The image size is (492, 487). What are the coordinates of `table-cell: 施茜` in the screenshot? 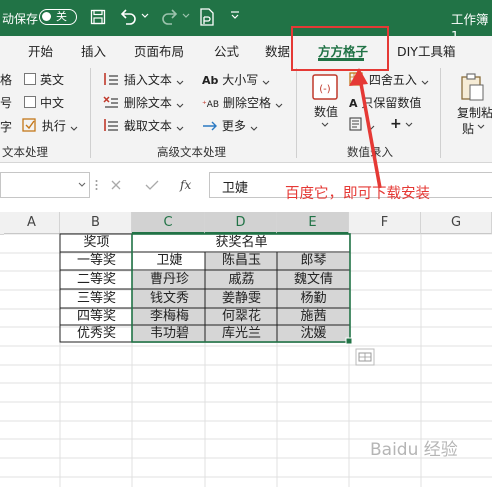 It's located at (313, 316).